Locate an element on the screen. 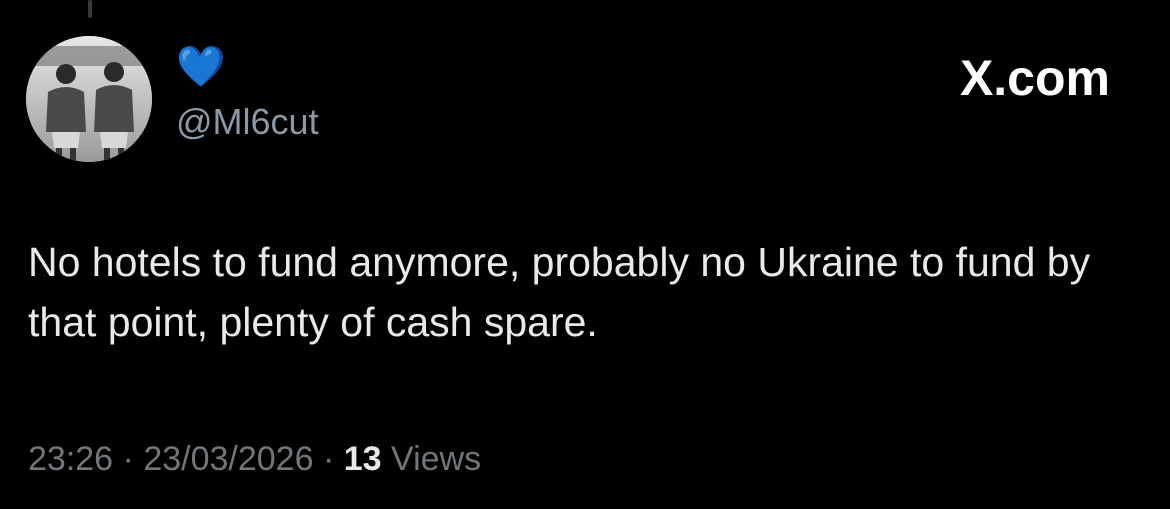 The image size is (1170, 509). tweet-date: 23/03/2026 is located at coordinates (228, 459).